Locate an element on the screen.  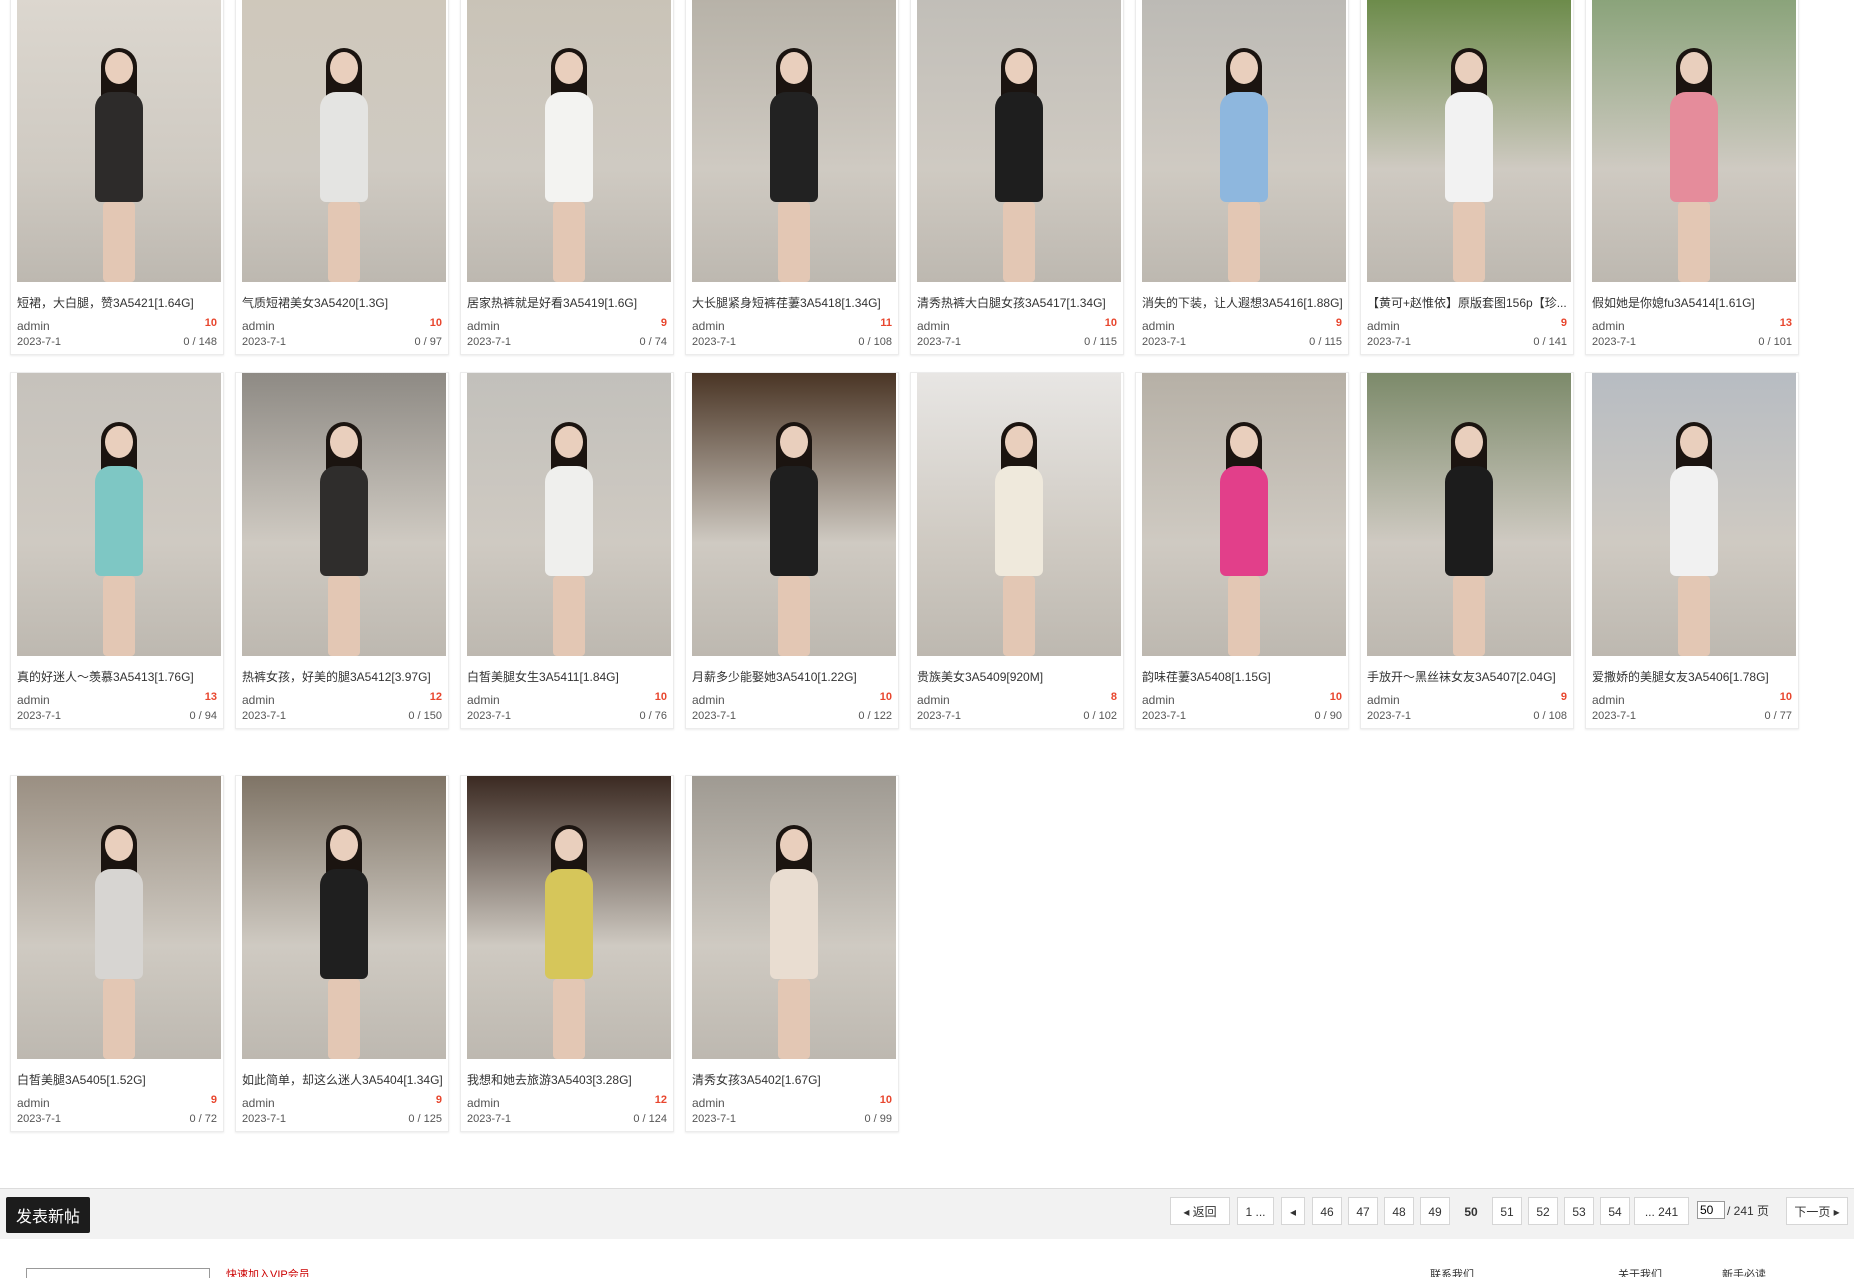
guide-link: 新手必读 is located at coordinates (1744, 1271).